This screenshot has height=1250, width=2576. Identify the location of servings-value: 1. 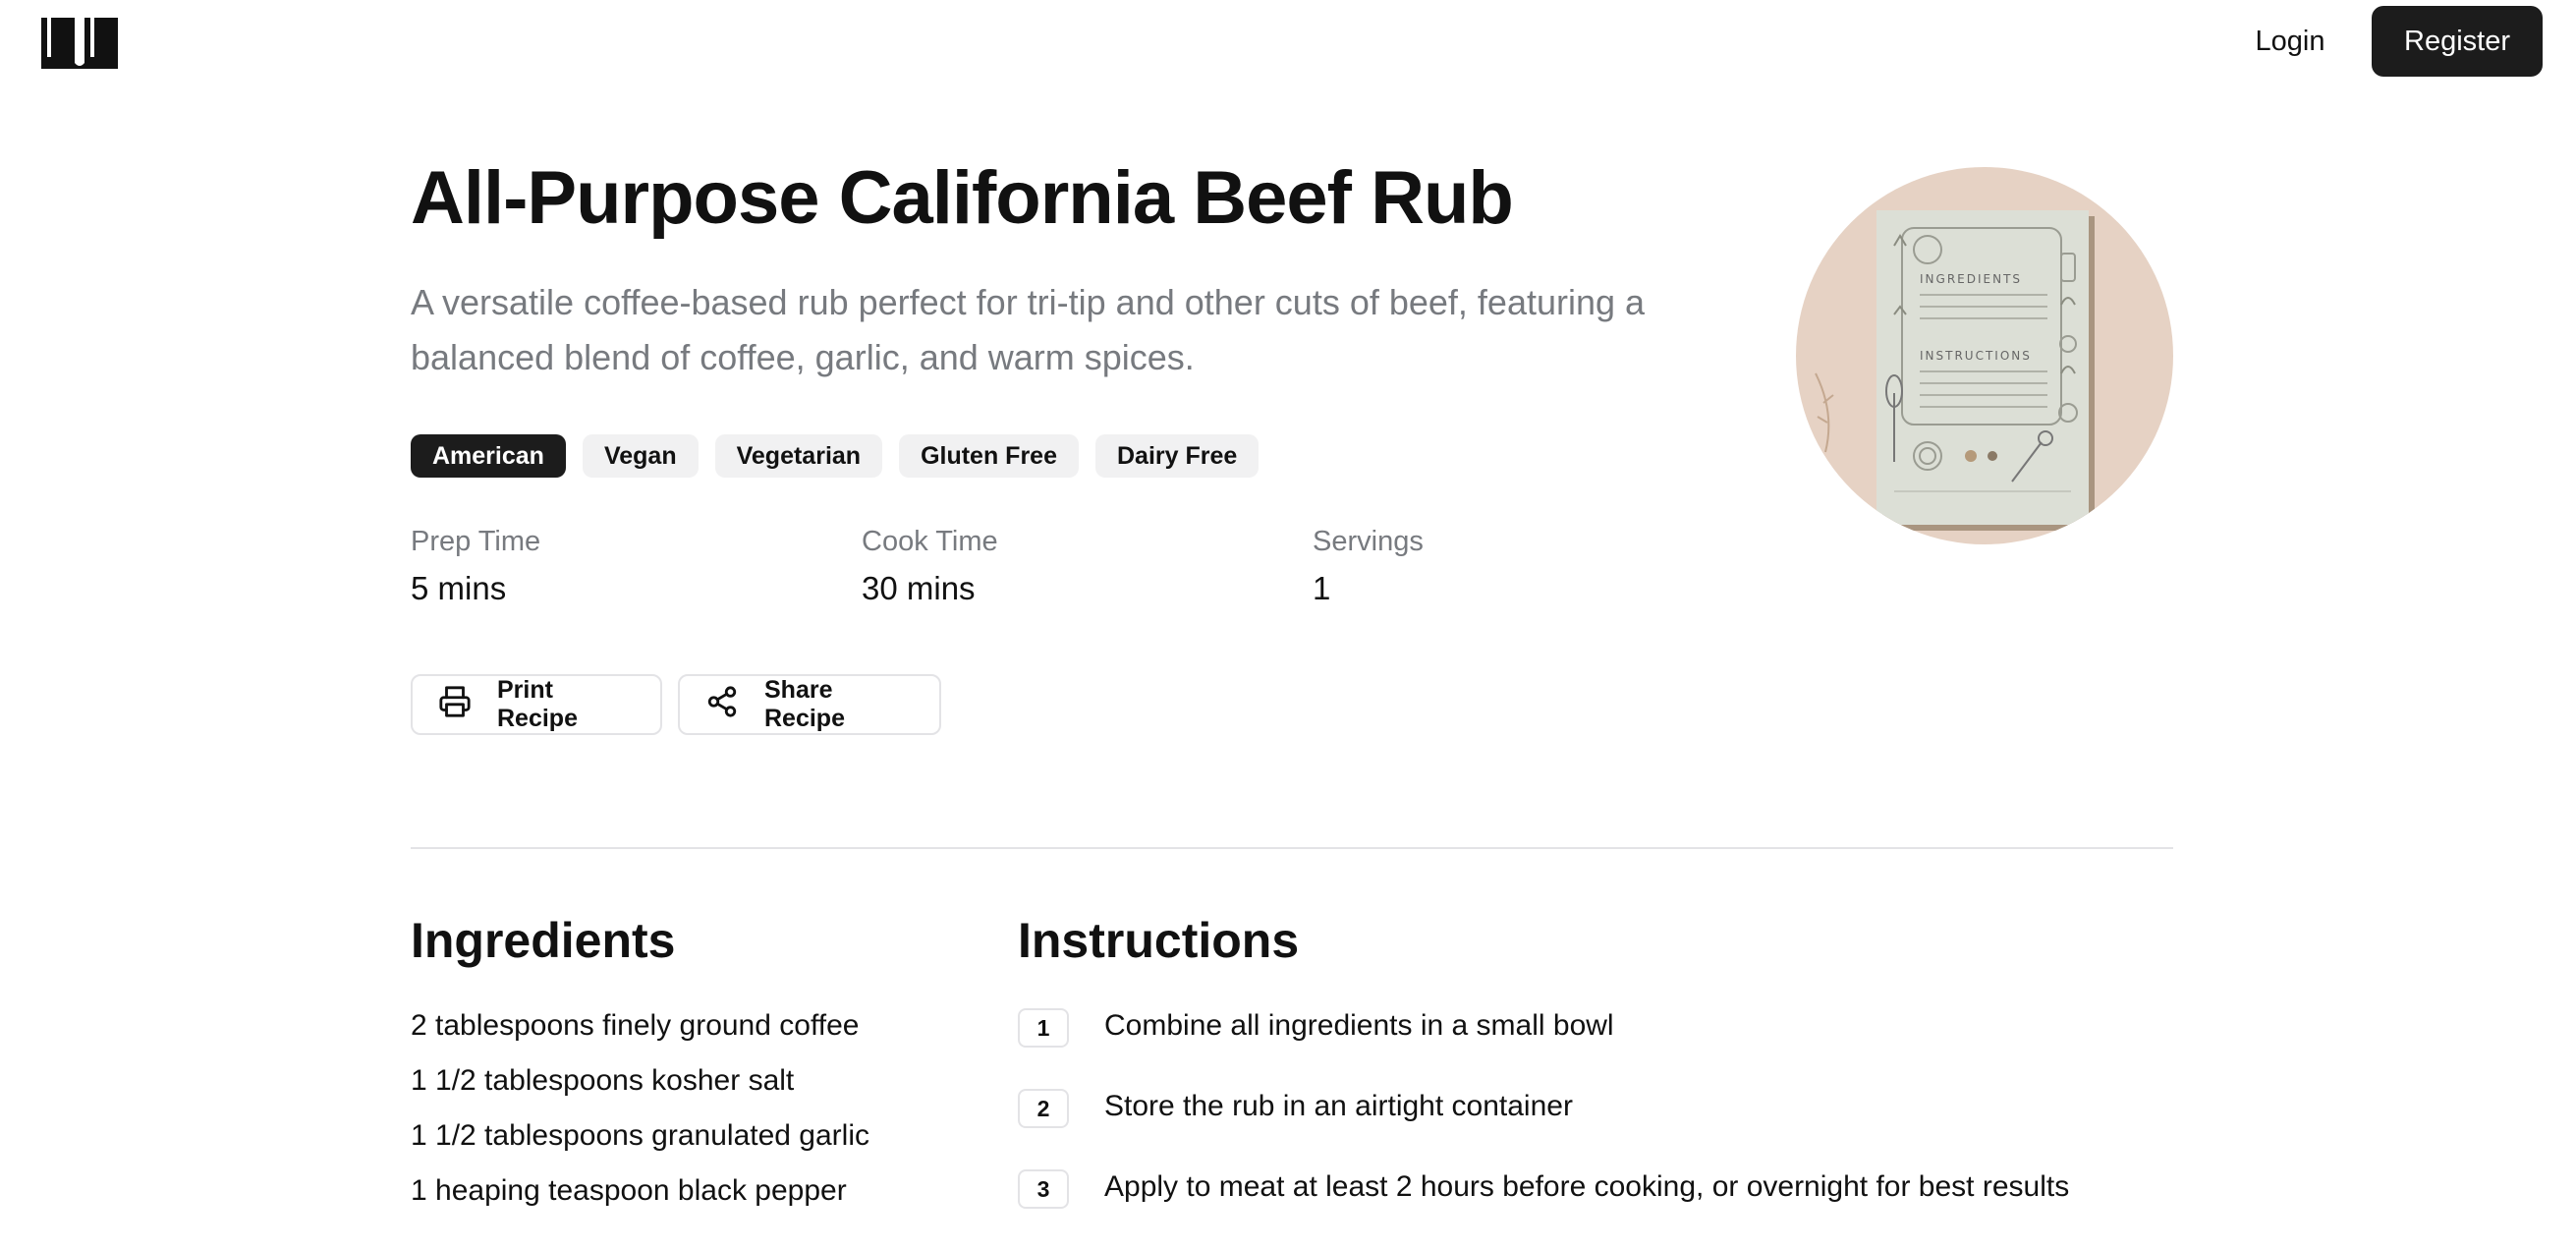
(1322, 588).